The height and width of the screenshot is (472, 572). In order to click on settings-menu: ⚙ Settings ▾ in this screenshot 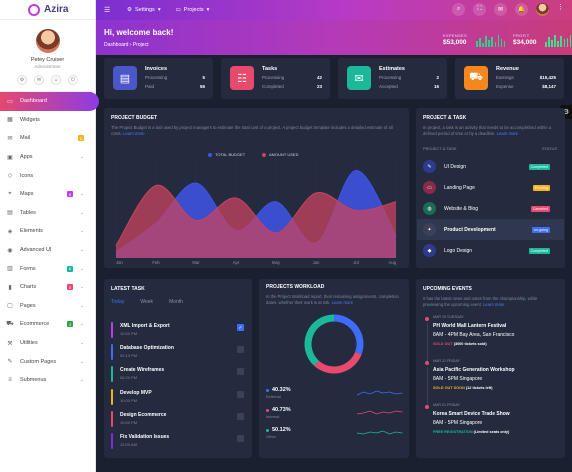, I will do `click(144, 10)`.